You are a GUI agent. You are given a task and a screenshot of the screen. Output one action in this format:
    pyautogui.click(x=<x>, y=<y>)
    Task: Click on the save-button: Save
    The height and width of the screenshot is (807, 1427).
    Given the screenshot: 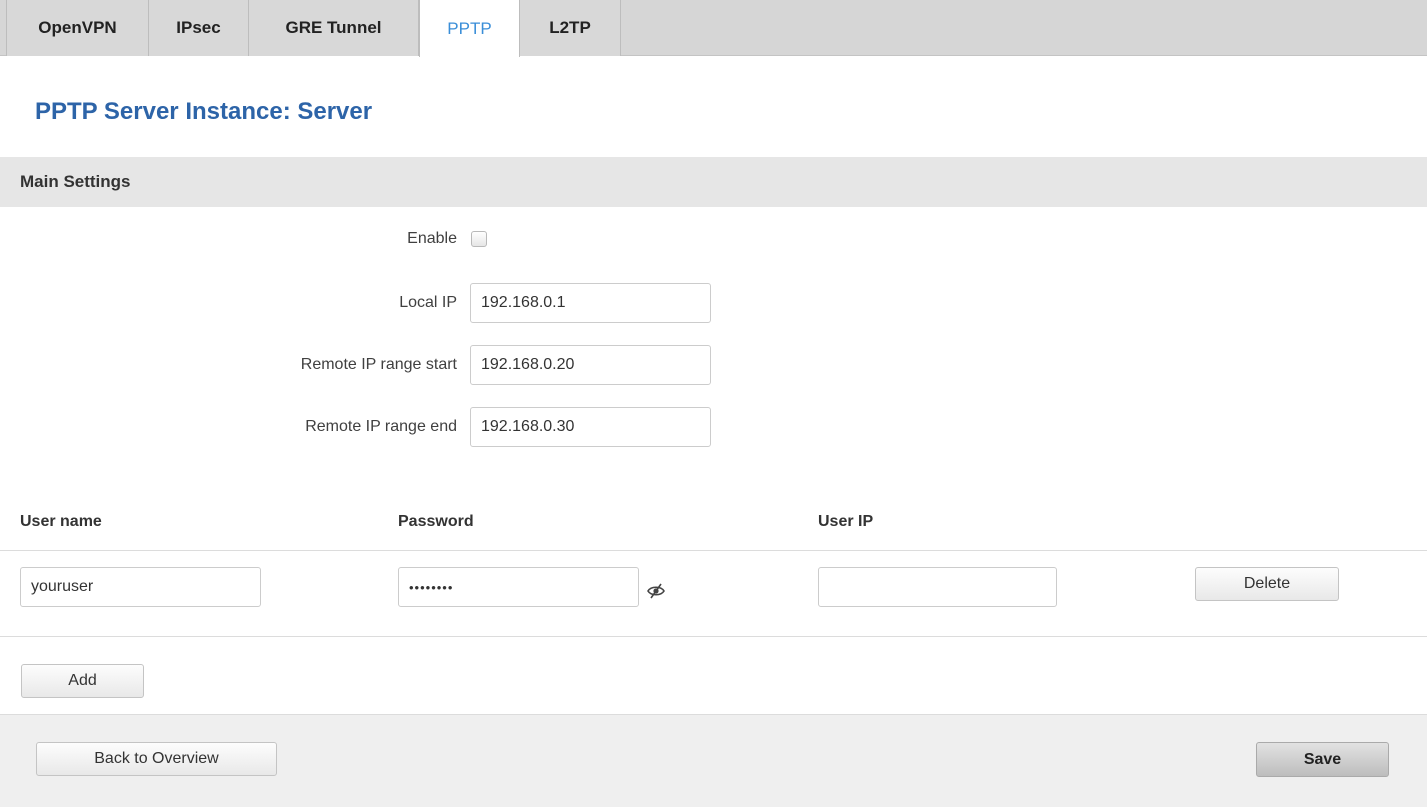 What is the action you would take?
    pyautogui.click(x=1322, y=759)
    